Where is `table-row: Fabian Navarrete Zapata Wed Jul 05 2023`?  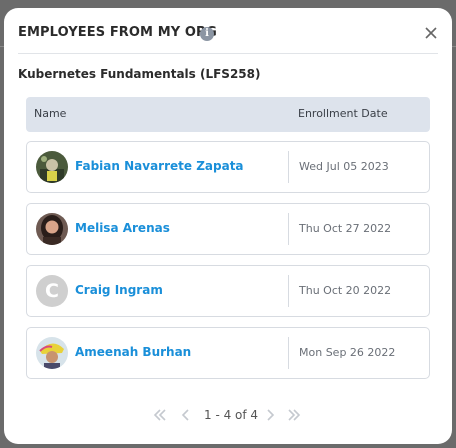
table-row: Fabian Navarrete Zapata Wed Jul 05 2023 is located at coordinates (228, 167).